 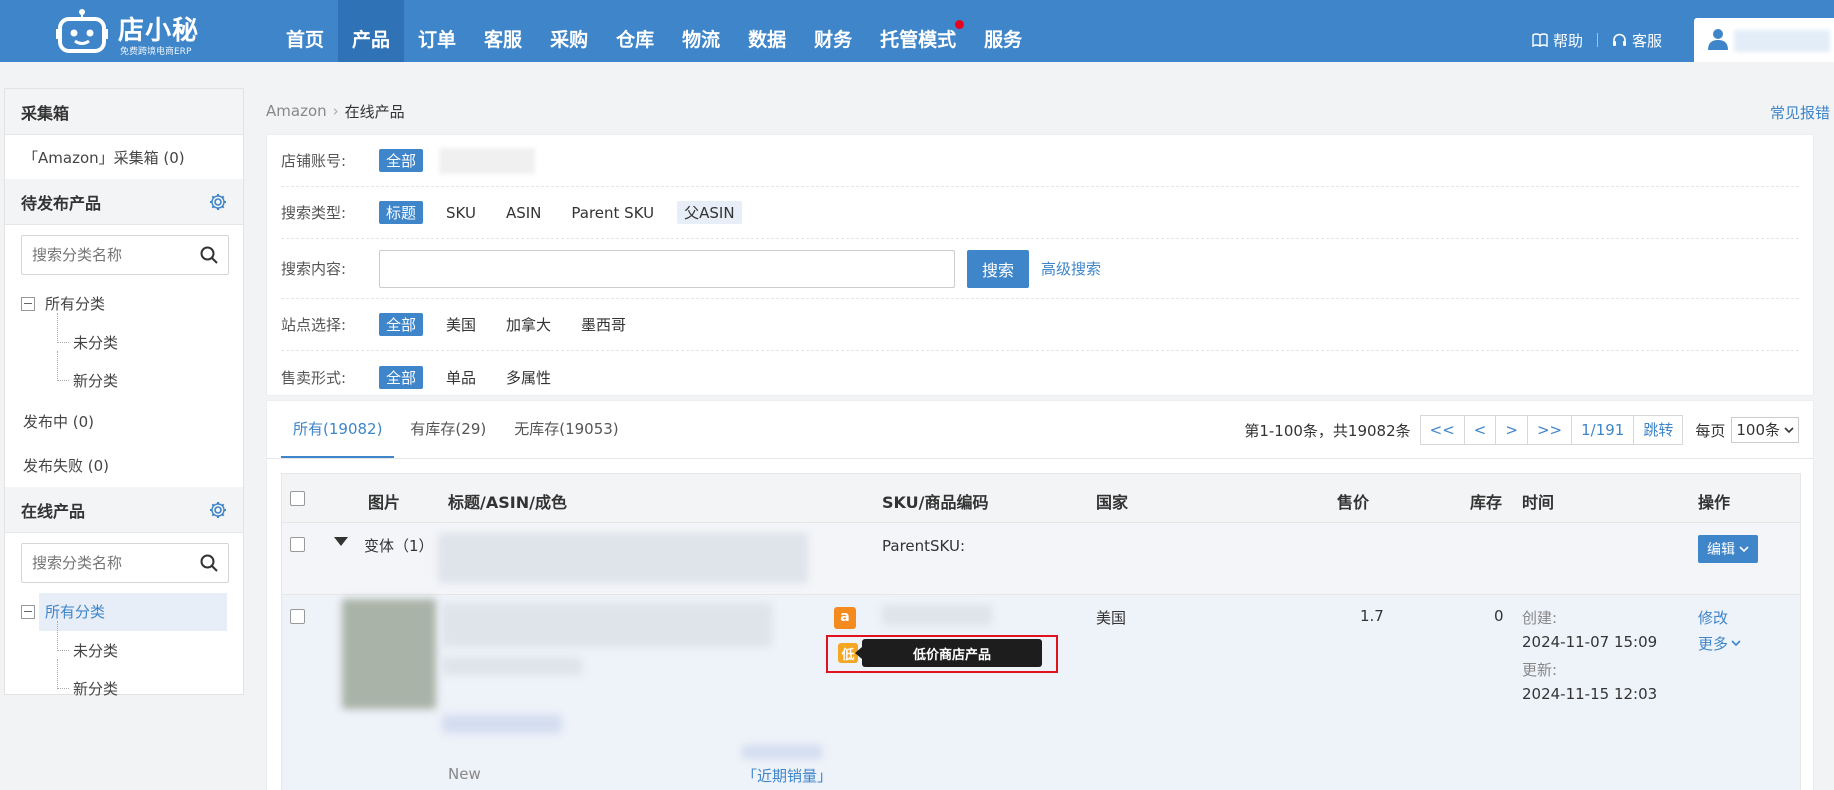 What do you see at coordinates (297, 544) in the screenshot?
I see `variant-checkbox` at bounding box center [297, 544].